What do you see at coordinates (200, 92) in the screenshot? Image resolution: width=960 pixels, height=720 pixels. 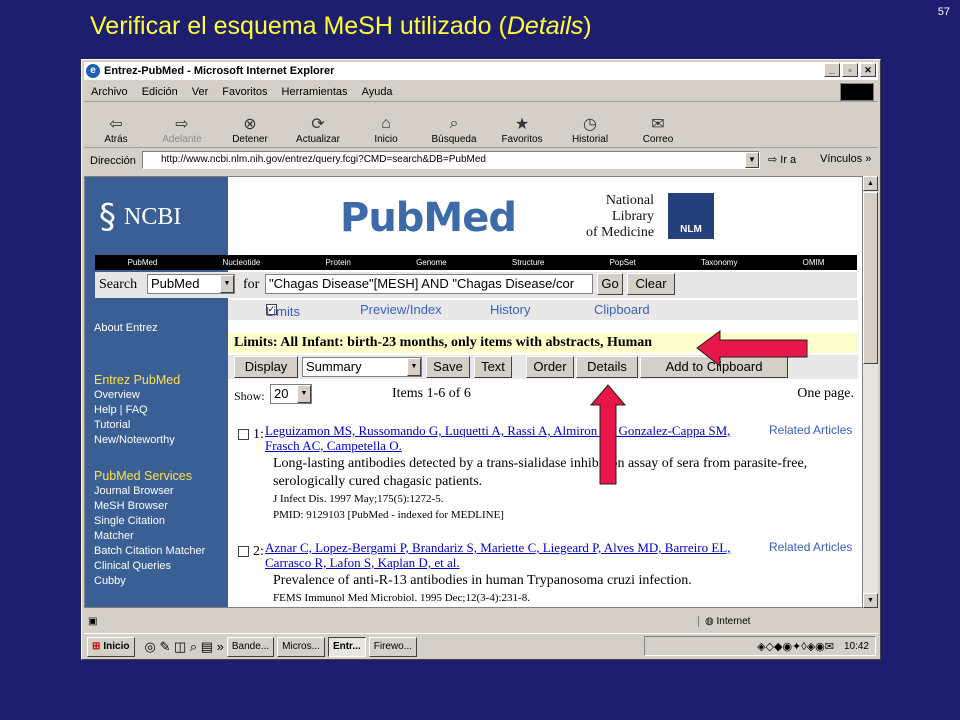 I see `menu-ver: Ver` at bounding box center [200, 92].